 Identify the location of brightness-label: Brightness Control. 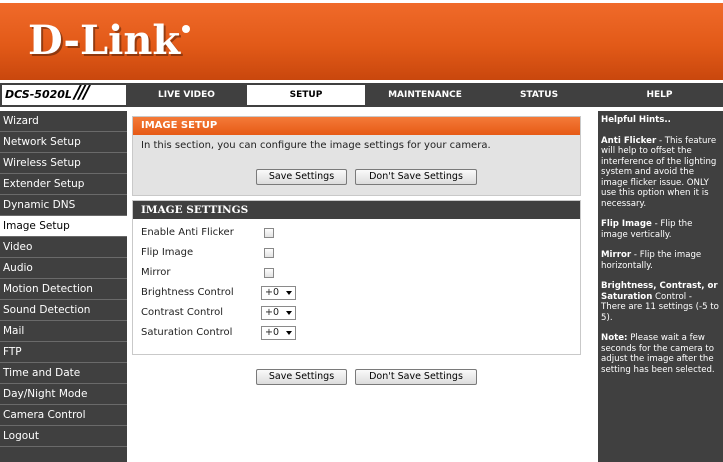
(187, 292).